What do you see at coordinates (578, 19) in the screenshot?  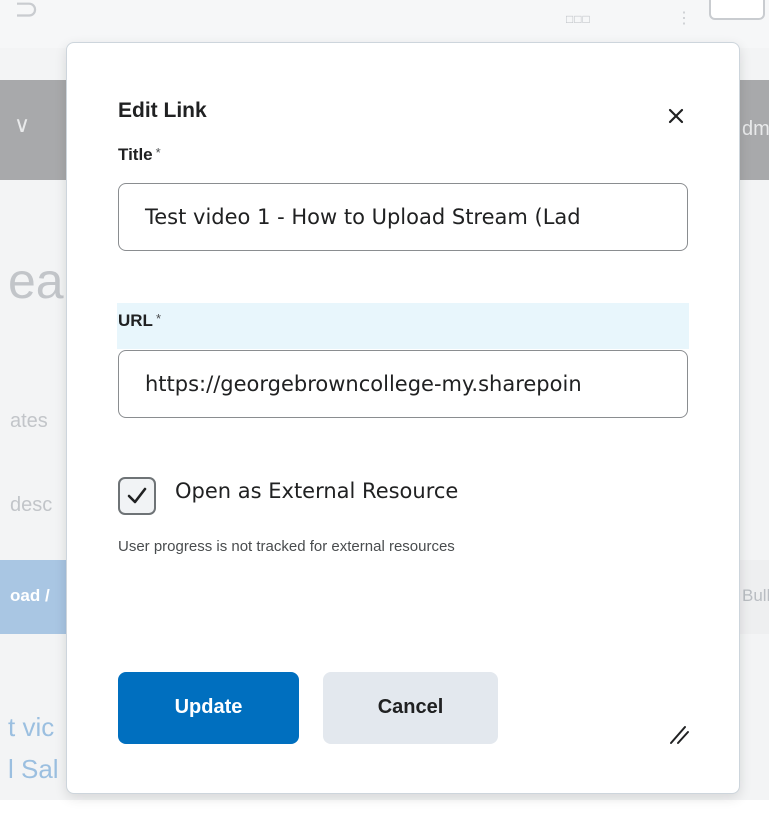 I see `app-launcher-icon: □□□` at bounding box center [578, 19].